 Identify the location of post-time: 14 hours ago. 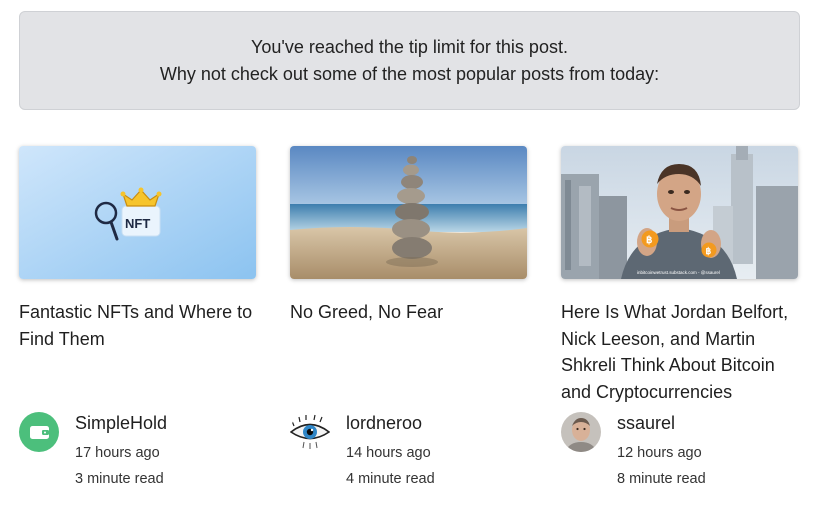
(388, 453).